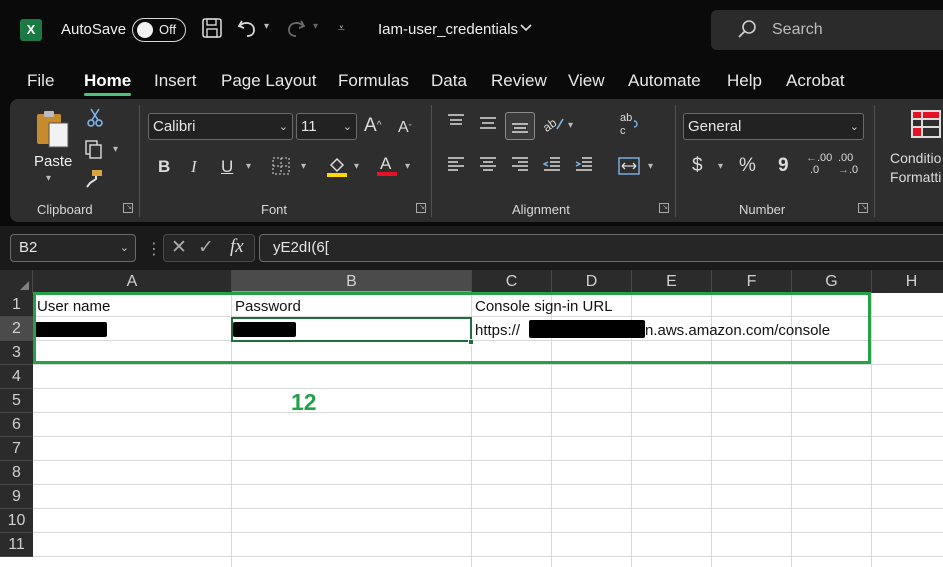 This screenshot has width=943, height=567. I want to click on copy-icon, so click(94, 151).